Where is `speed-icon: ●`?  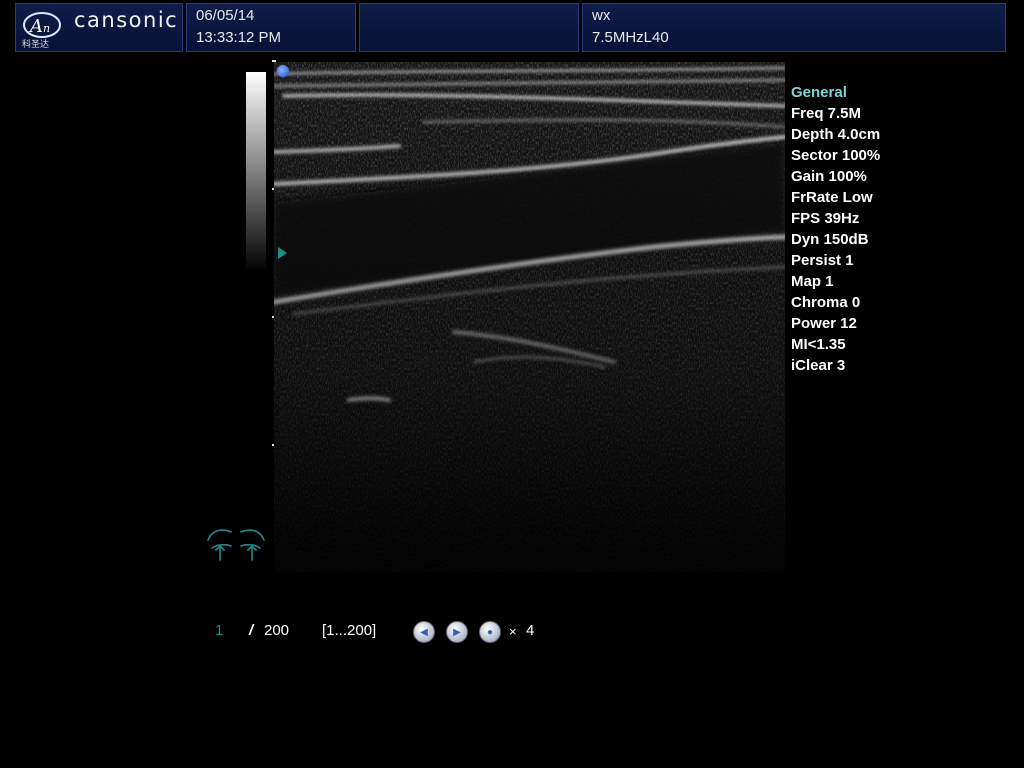 speed-icon: ● is located at coordinates (490, 632).